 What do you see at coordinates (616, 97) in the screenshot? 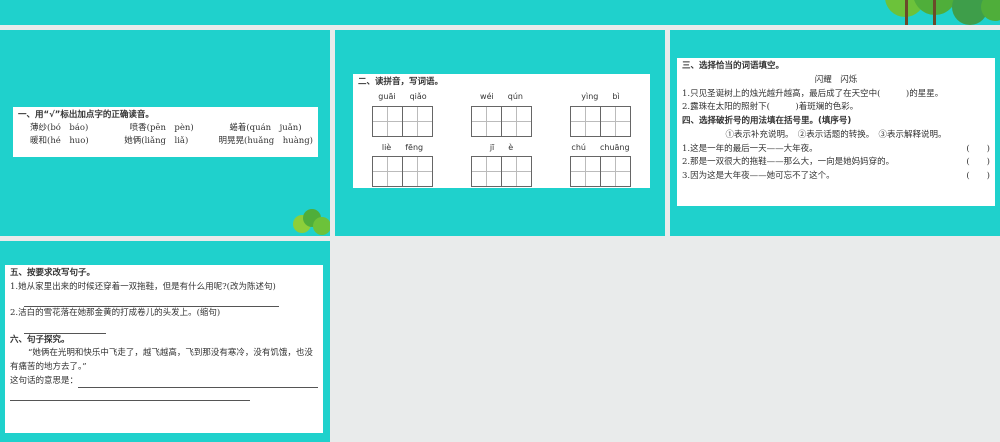
I see `pinyin: bì` at bounding box center [616, 97].